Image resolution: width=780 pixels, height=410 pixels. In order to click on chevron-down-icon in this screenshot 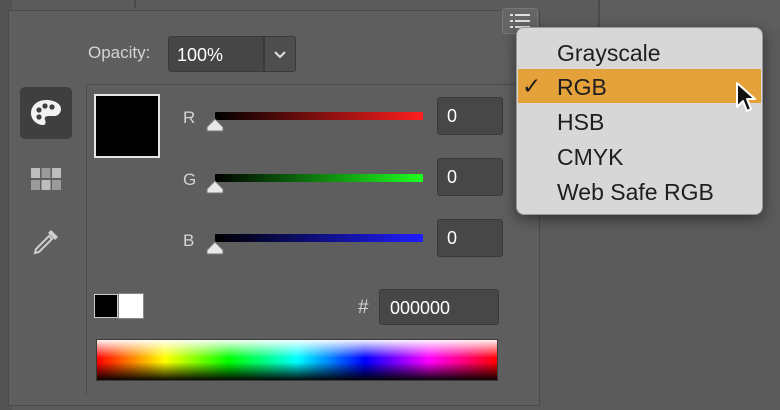, I will do `click(280, 54)`.